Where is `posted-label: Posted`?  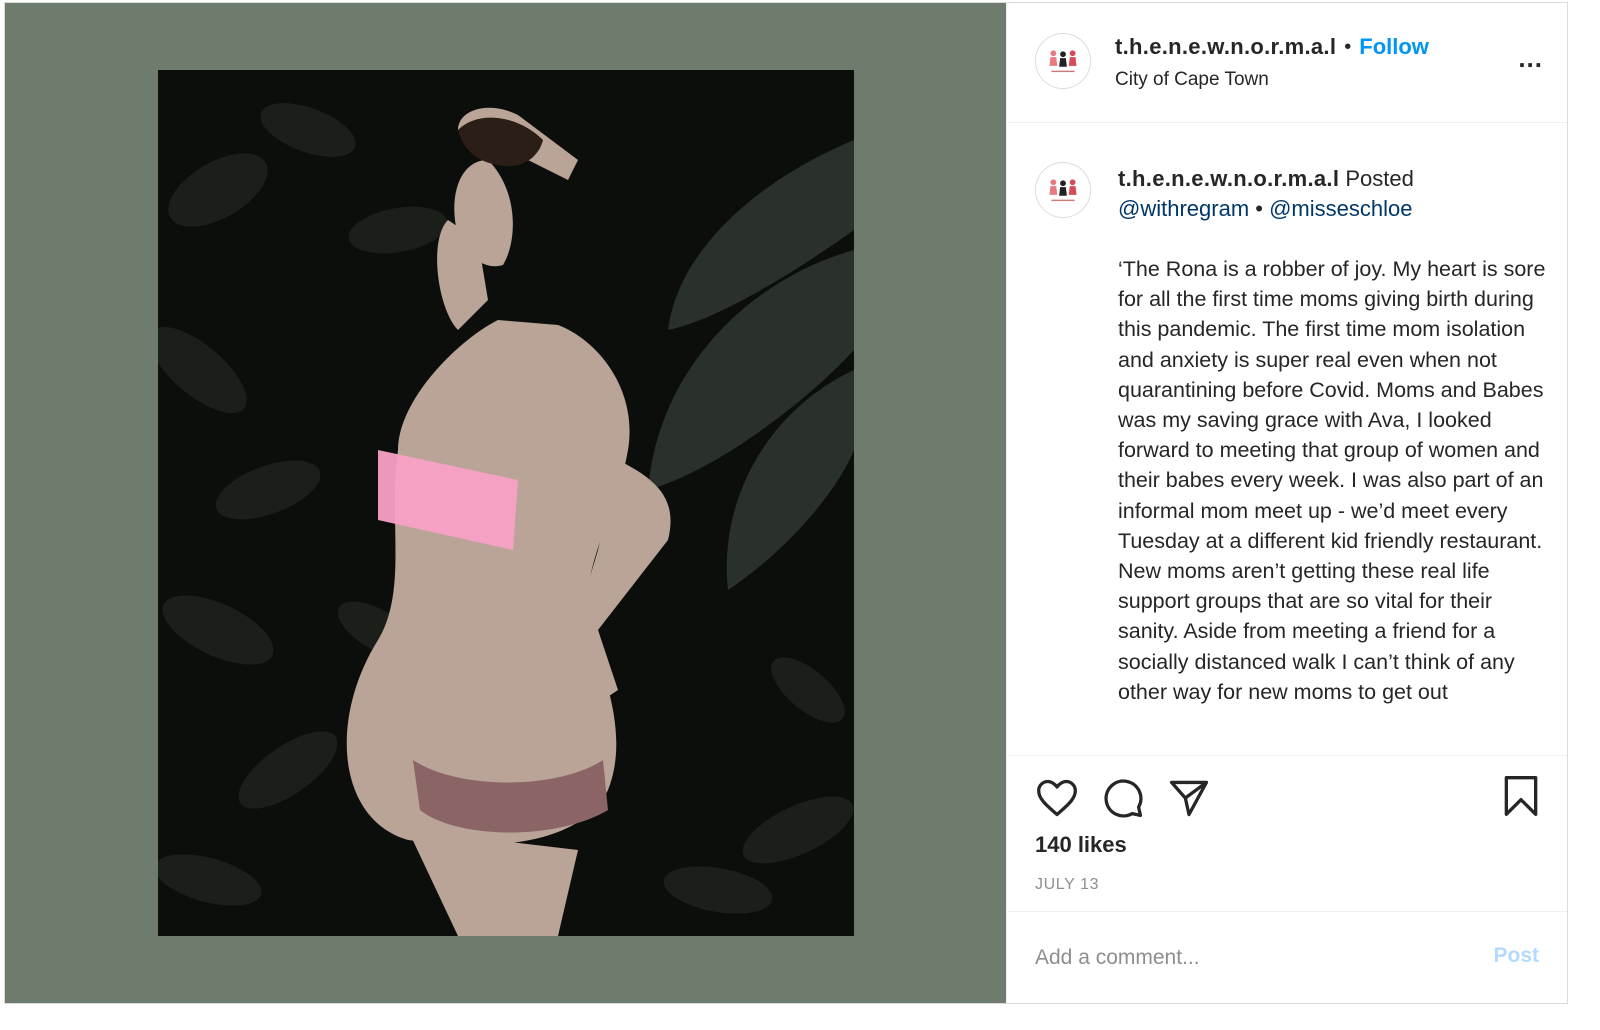 posted-label: Posted is located at coordinates (1379, 178).